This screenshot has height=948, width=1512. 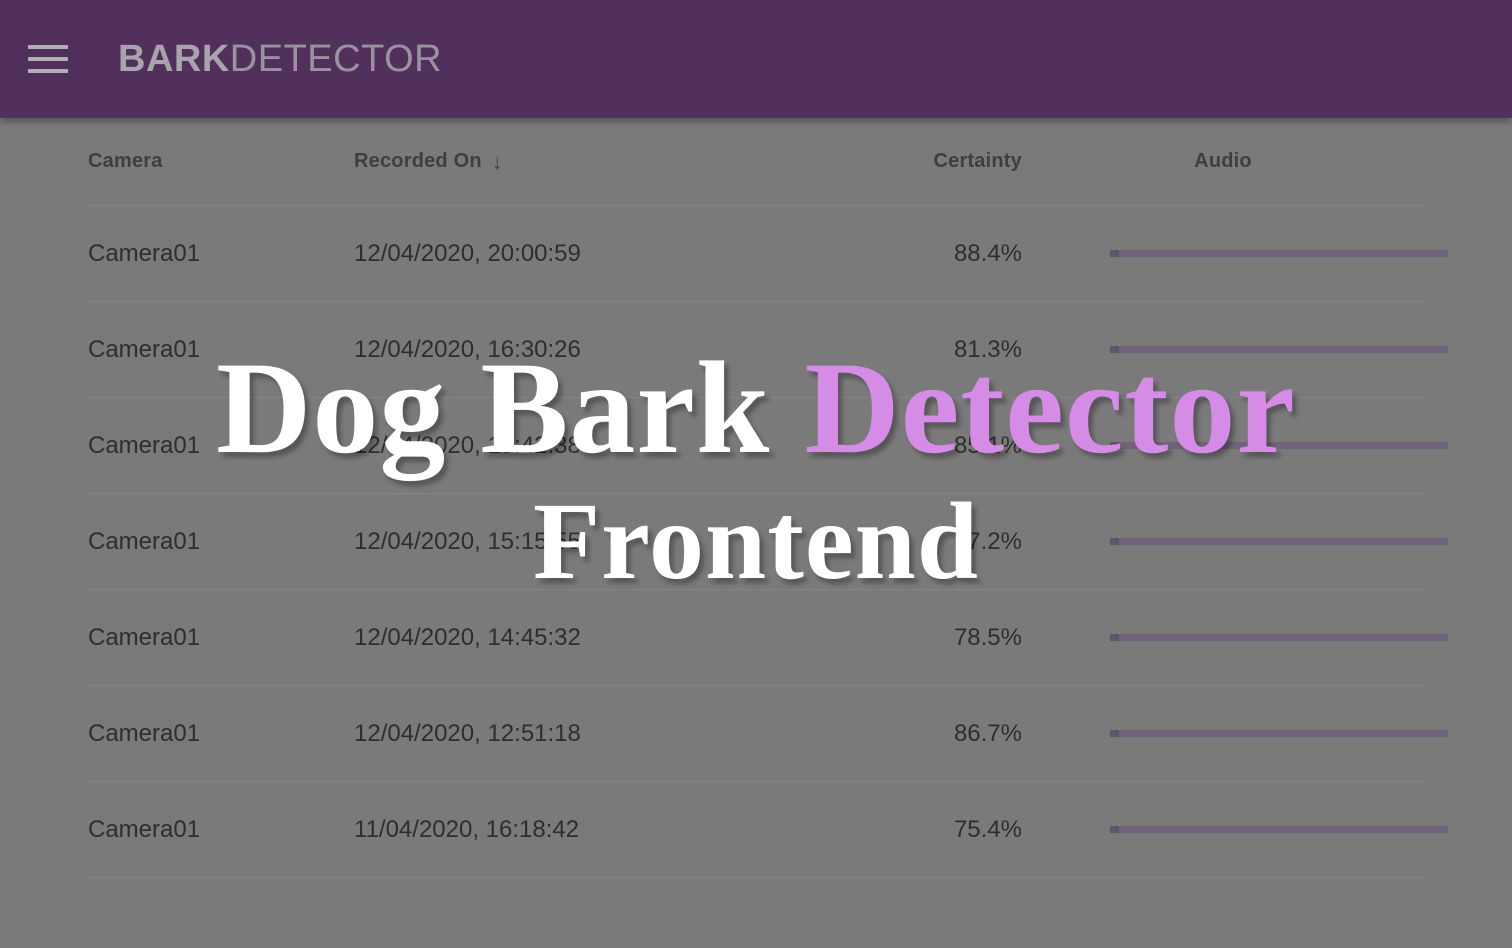 What do you see at coordinates (768, 734) in the screenshot?
I see `table-row: Camera01 12/04/2020, 12:51:18 86.7%` at bounding box center [768, 734].